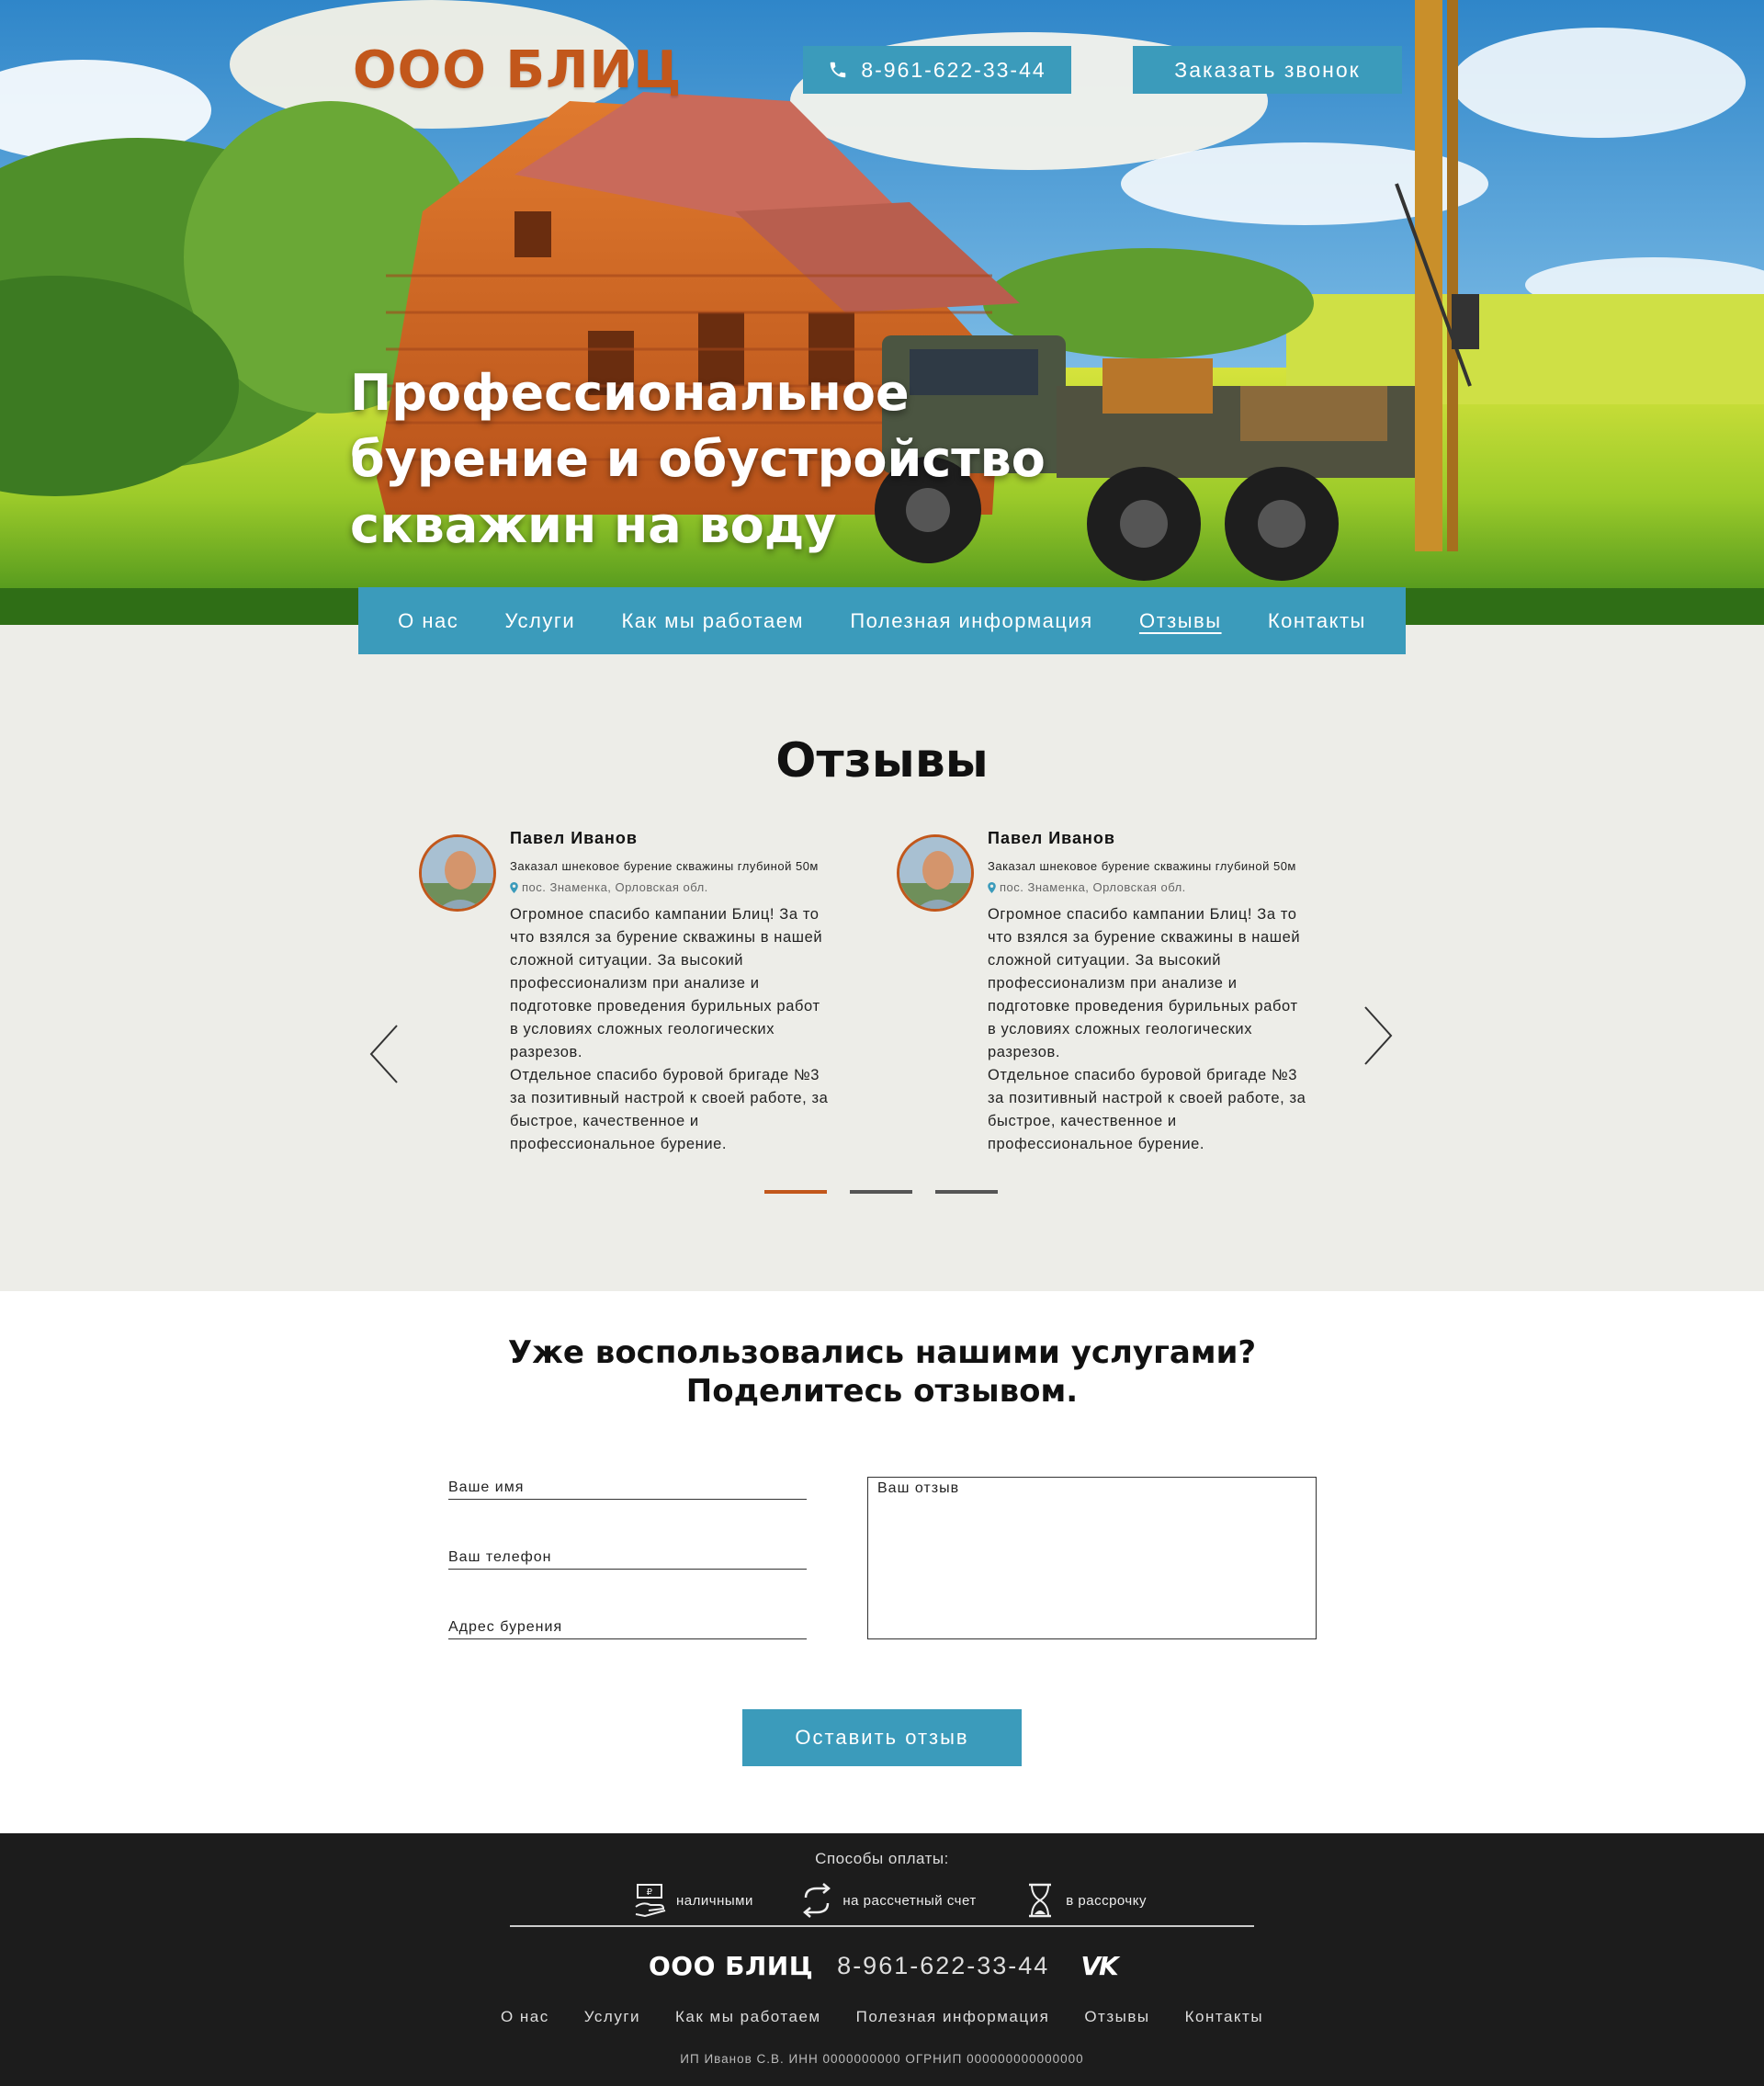 This screenshot has width=1764, height=2086. Describe the element at coordinates (1224, 2017) in the screenshot. I see `footer-nav-contacts: Контакты` at that location.